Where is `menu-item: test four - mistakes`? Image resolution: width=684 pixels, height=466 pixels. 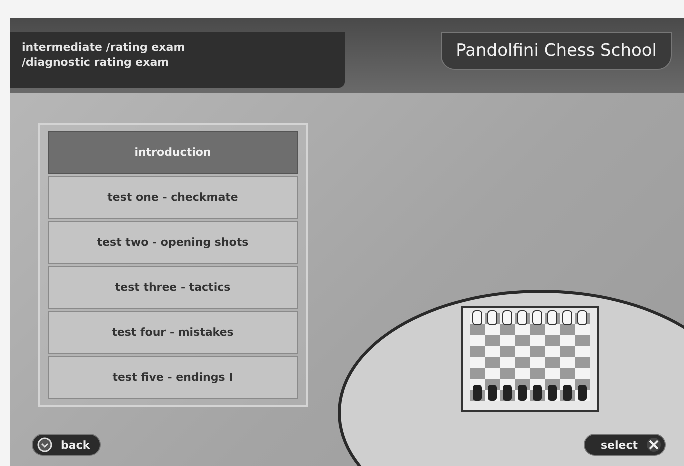 menu-item: test four - mistakes is located at coordinates (173, 332).